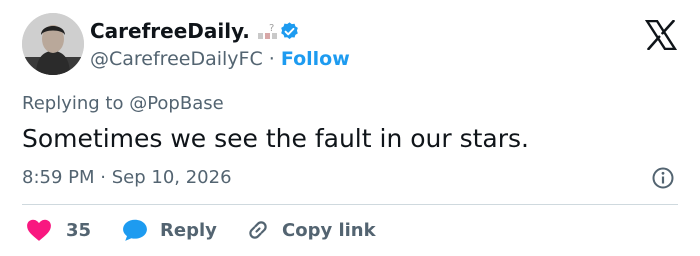 The width and height of the screenshot is (700, 256). Describe the element at coordinates (39, 230) in the screenshot. I see `heart-icon` at that location.